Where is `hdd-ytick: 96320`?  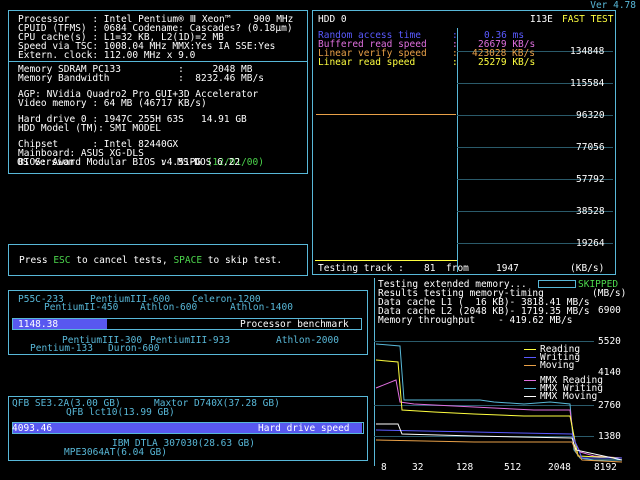 hdd-ytick: 96320 is located at coordinates (590, 115).